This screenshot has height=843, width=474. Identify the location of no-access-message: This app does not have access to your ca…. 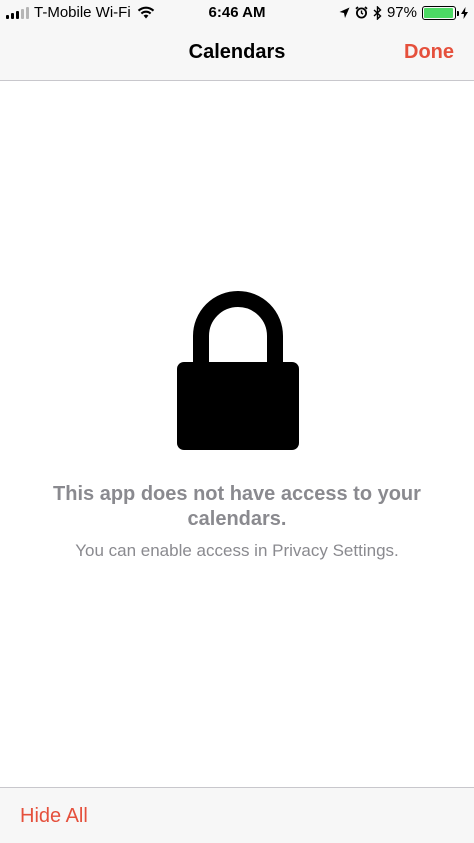
(237, 506).